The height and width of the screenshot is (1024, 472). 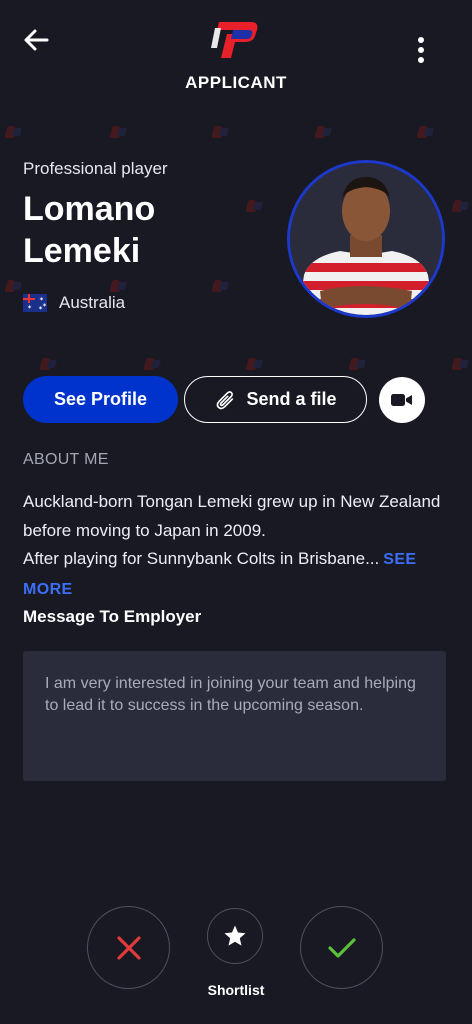 What do you see at coordinates (35, 303) in the screenshot?
I see `australia-flag-icon: ✶ ✶ ✶ ✶` at bounding box center [35, 303].